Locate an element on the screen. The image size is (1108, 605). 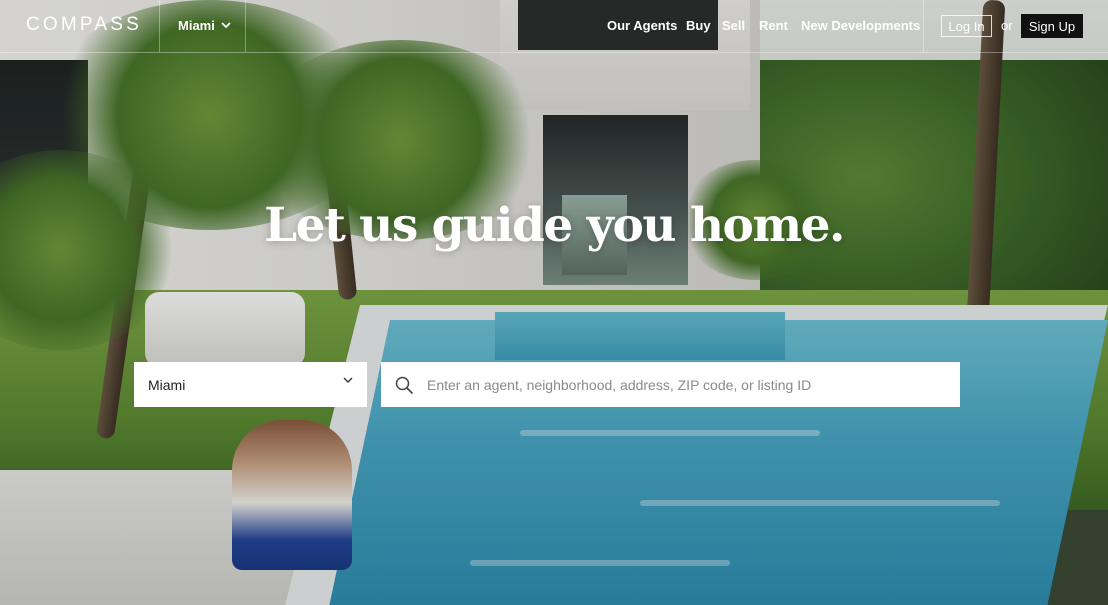
city-selector-label: Miami is located at coordinates (196, 25).